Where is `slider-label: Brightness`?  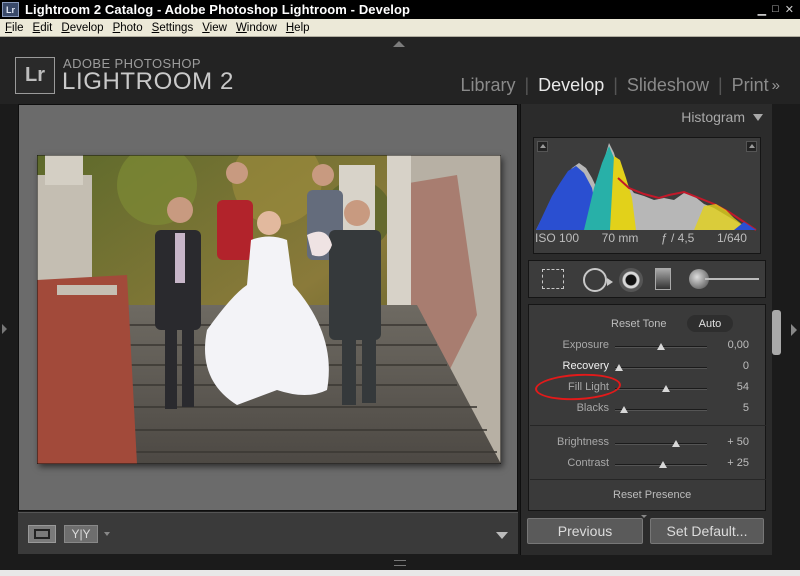 slider-label: Brightness is located at coordinates (583, 442).